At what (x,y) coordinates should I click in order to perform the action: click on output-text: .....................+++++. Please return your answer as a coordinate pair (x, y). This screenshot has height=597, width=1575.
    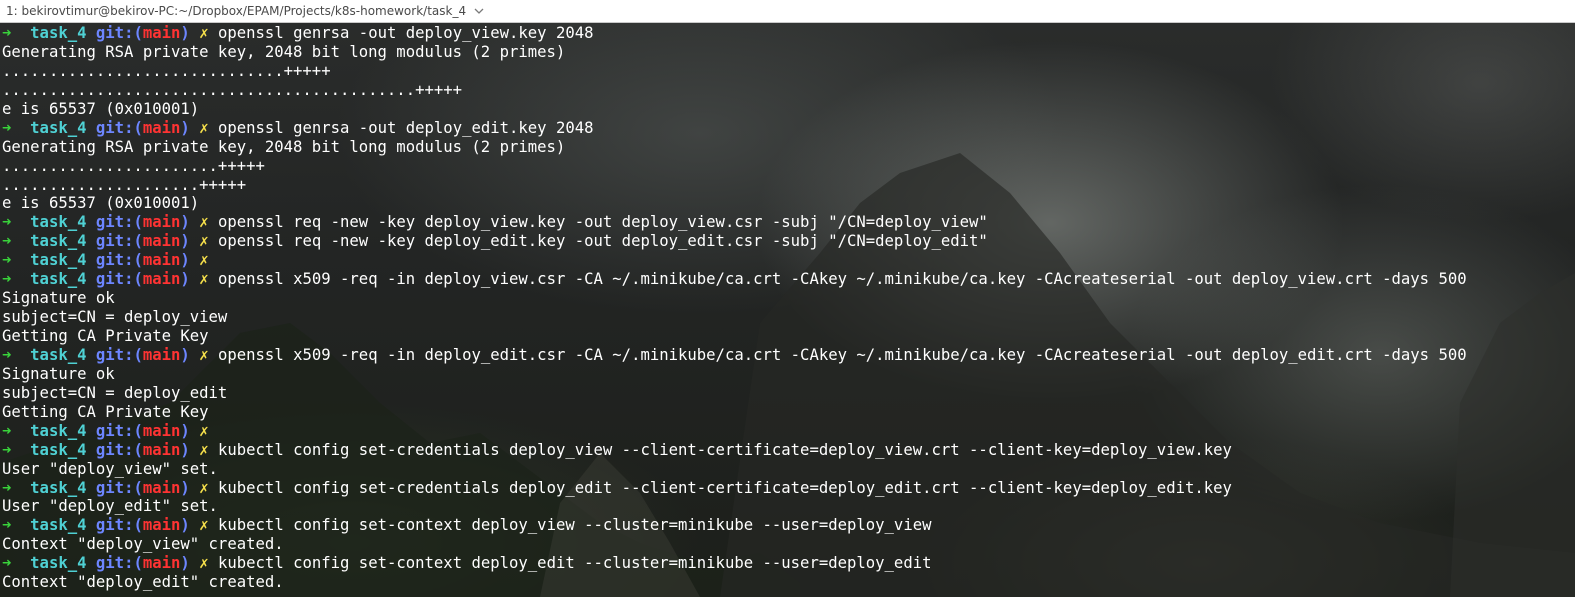
    Looking at the image, I should click on (124, 184).